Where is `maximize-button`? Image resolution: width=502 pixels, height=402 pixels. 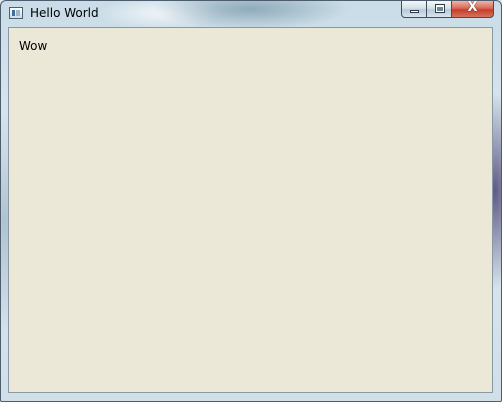 maximize-button is located at coordinates (439, 9).